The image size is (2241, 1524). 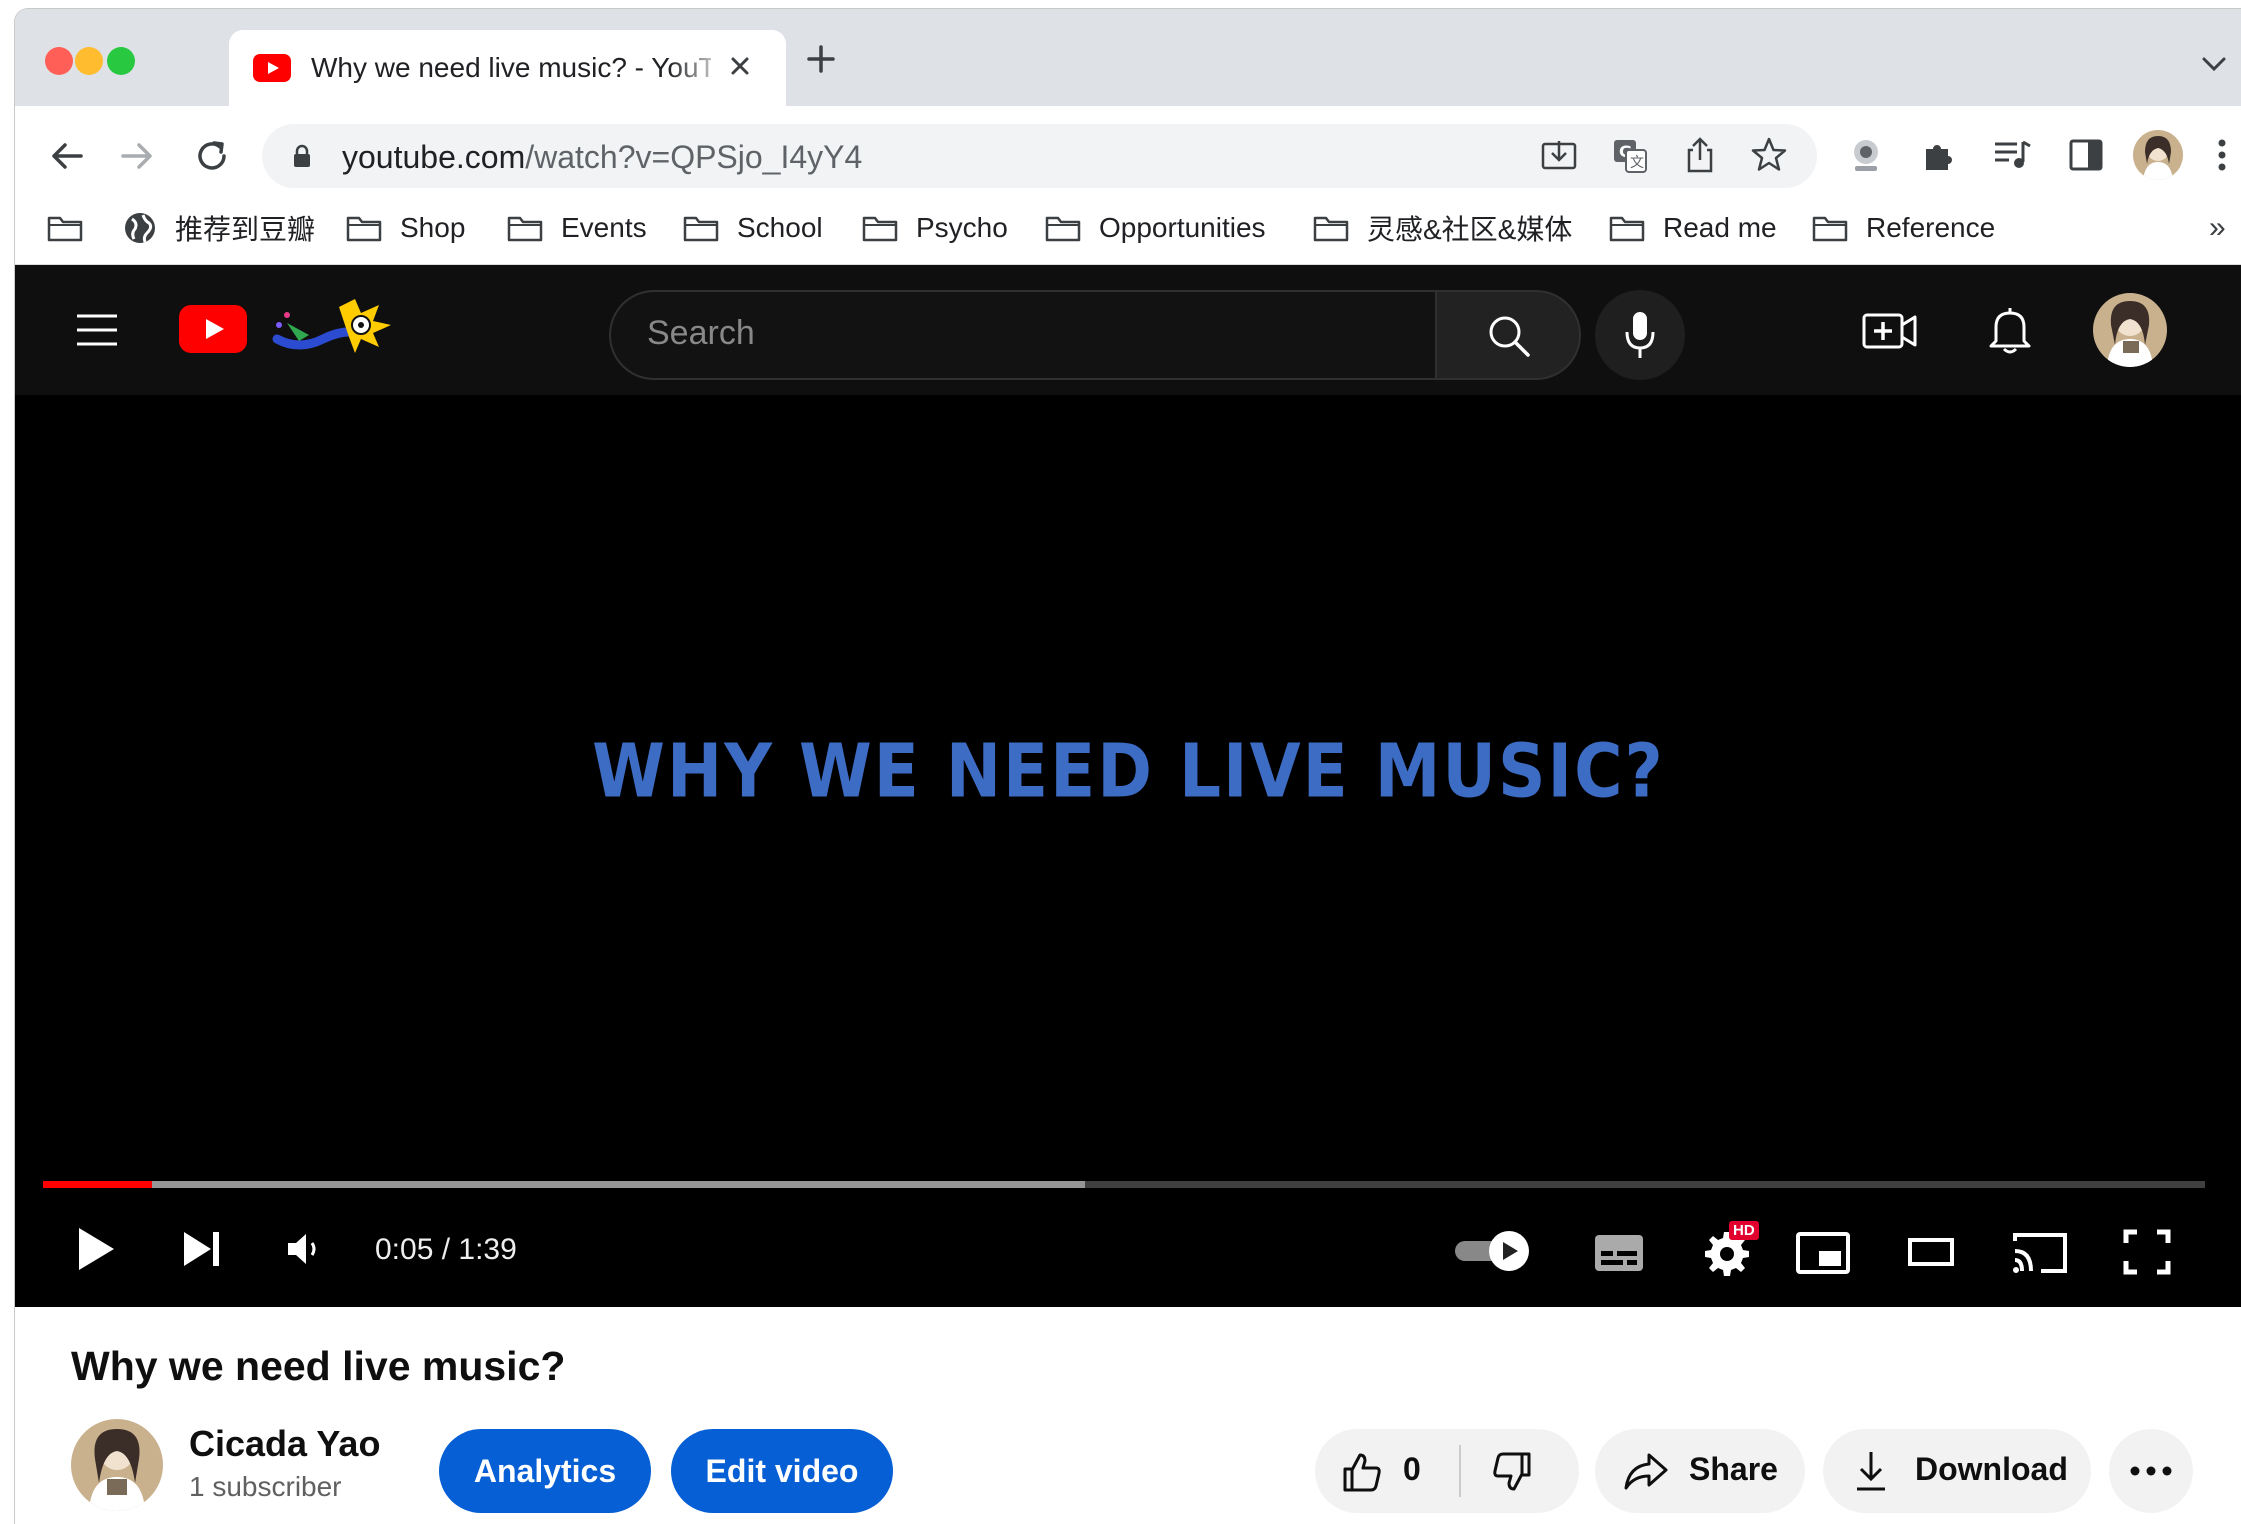 I want to click on bookmark-folder-reference: Reference, so click(x=1903, y=228).